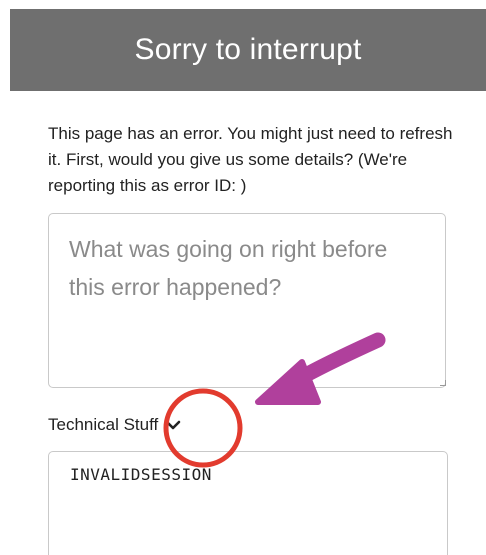 This screenshot has height=555, width=486. Describe the element at coordinates (141, 474) in the screenshot. I see `technical-details-text: INVALIDSESSION` at that location.